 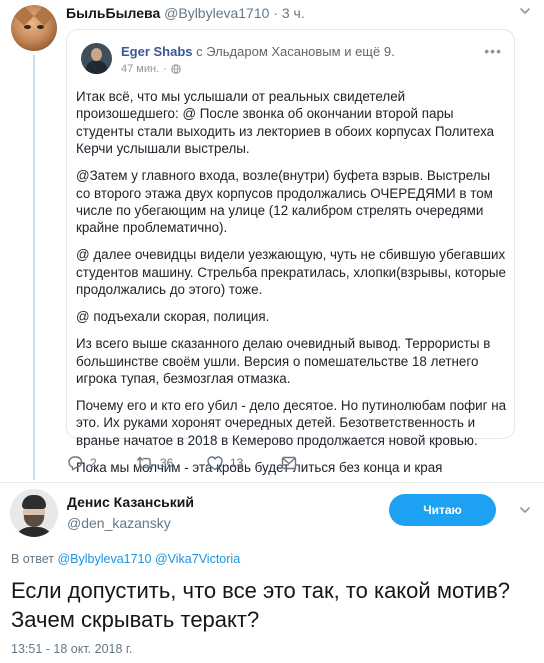 I want to click on author-name: БыльБылева, so click(x=113, y=13).